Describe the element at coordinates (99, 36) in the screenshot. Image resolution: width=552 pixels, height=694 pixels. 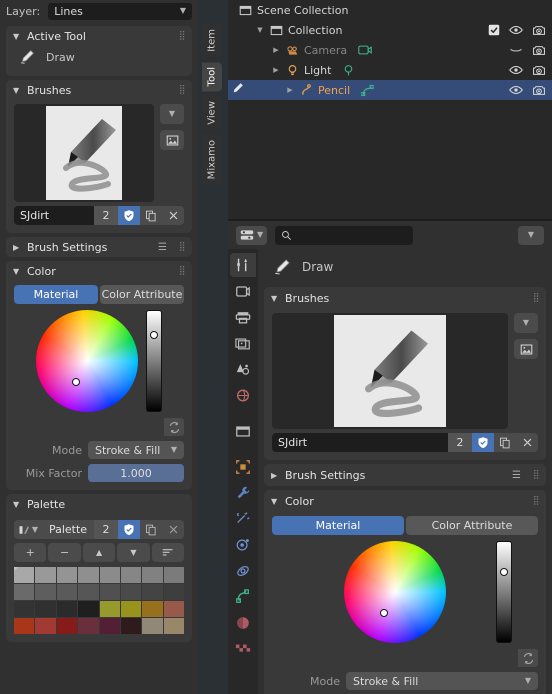
I see `panel-active-tool-header: ▼ Active Tool ⣿` at that location.